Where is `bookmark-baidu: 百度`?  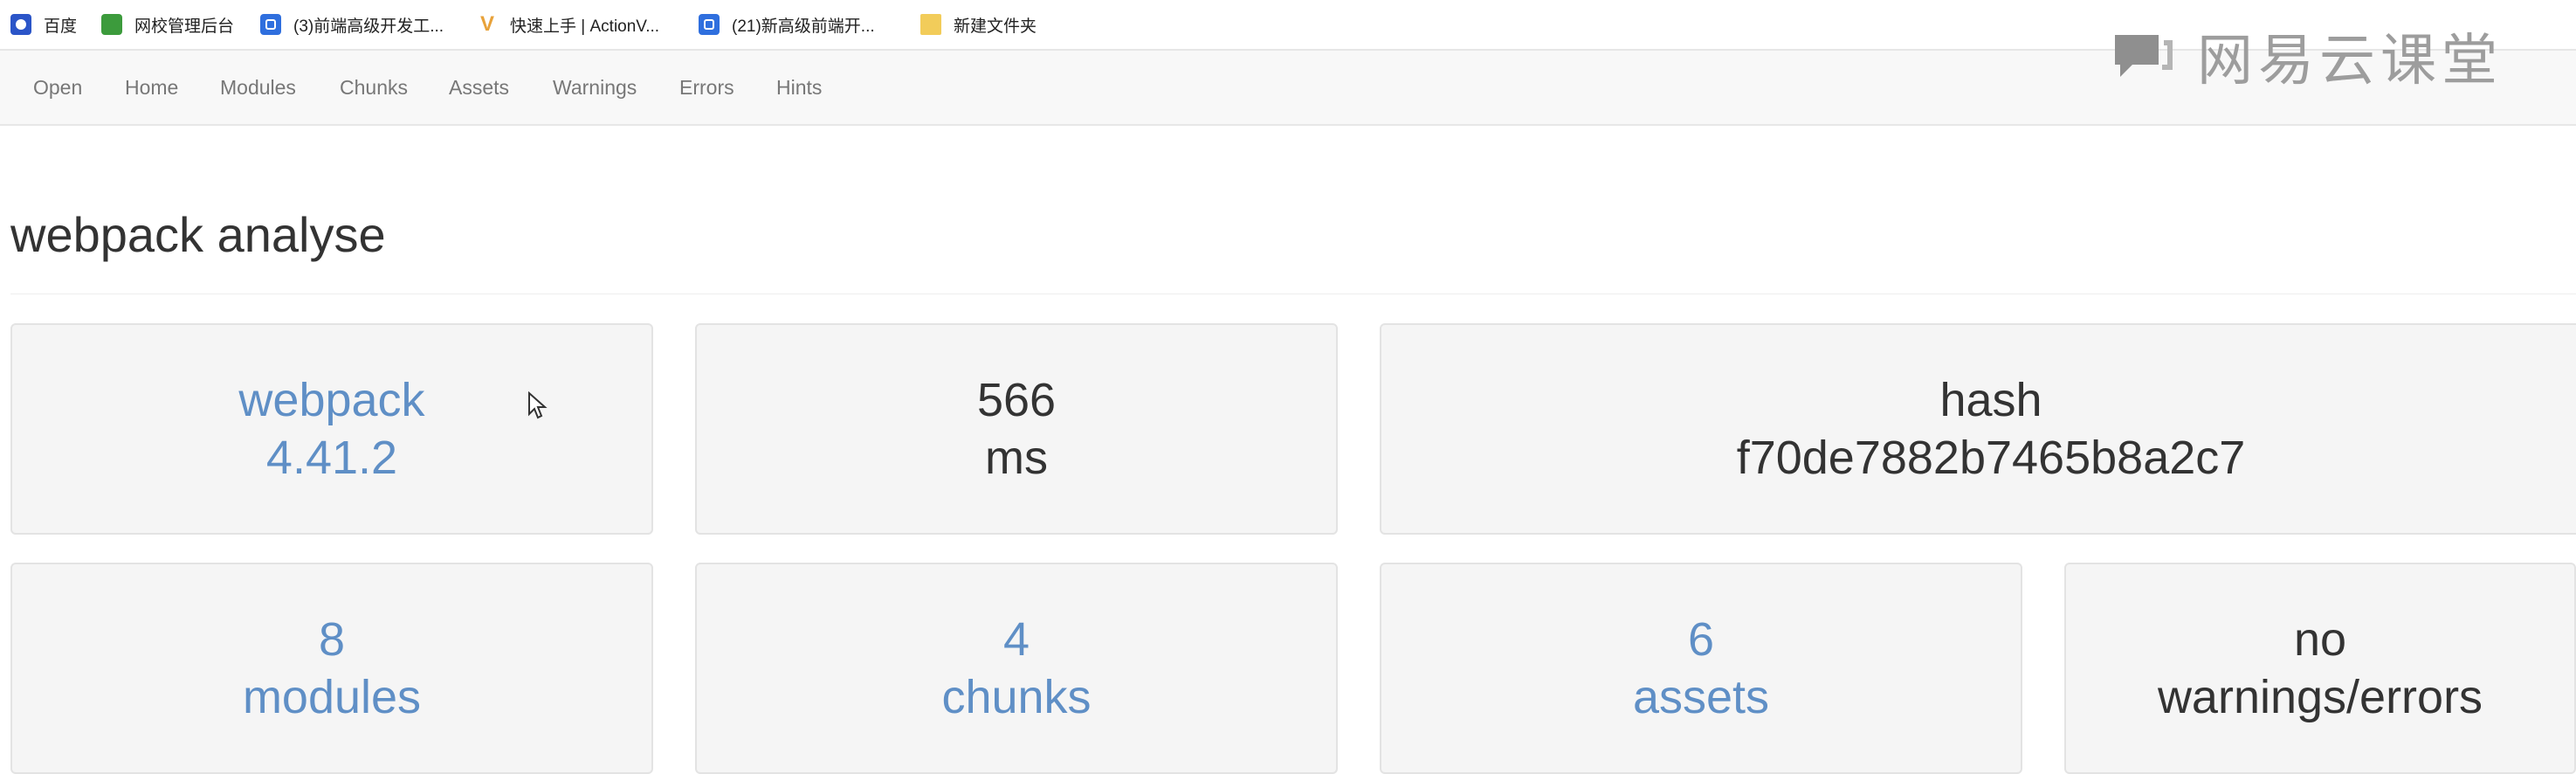 bookmark-baidu: 百度 is located at coordinates (43, 24).